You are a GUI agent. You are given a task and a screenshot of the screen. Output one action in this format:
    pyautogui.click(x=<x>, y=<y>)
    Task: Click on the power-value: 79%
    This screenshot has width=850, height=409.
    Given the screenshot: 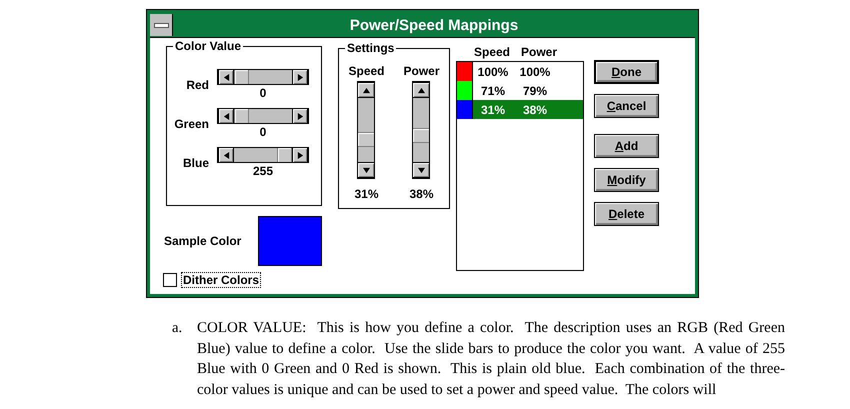 What is the action you would take?
    pyautogui.click(x=535, y=91)
    